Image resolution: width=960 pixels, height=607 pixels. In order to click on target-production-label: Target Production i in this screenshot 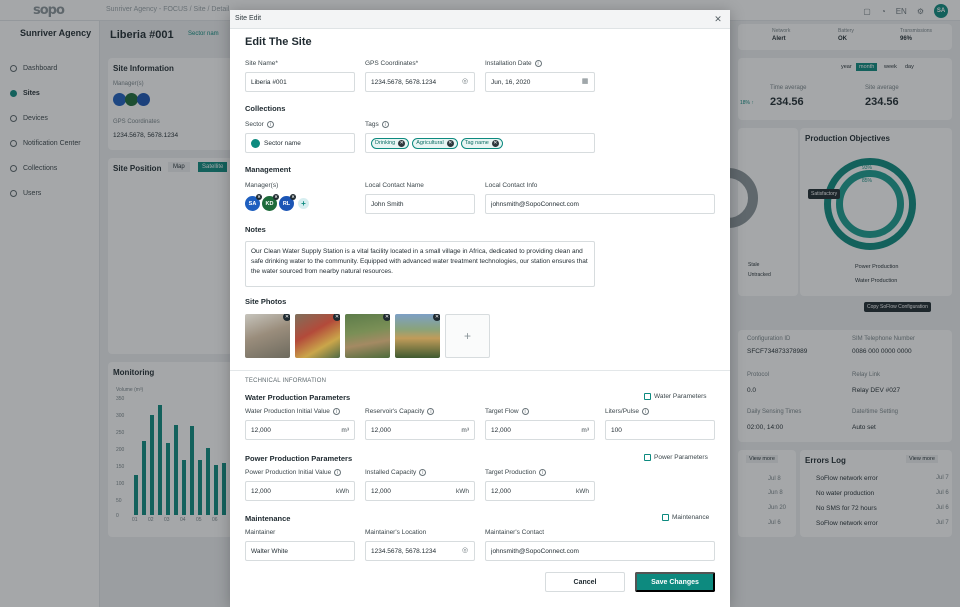, I will do `click(515, 472)`.